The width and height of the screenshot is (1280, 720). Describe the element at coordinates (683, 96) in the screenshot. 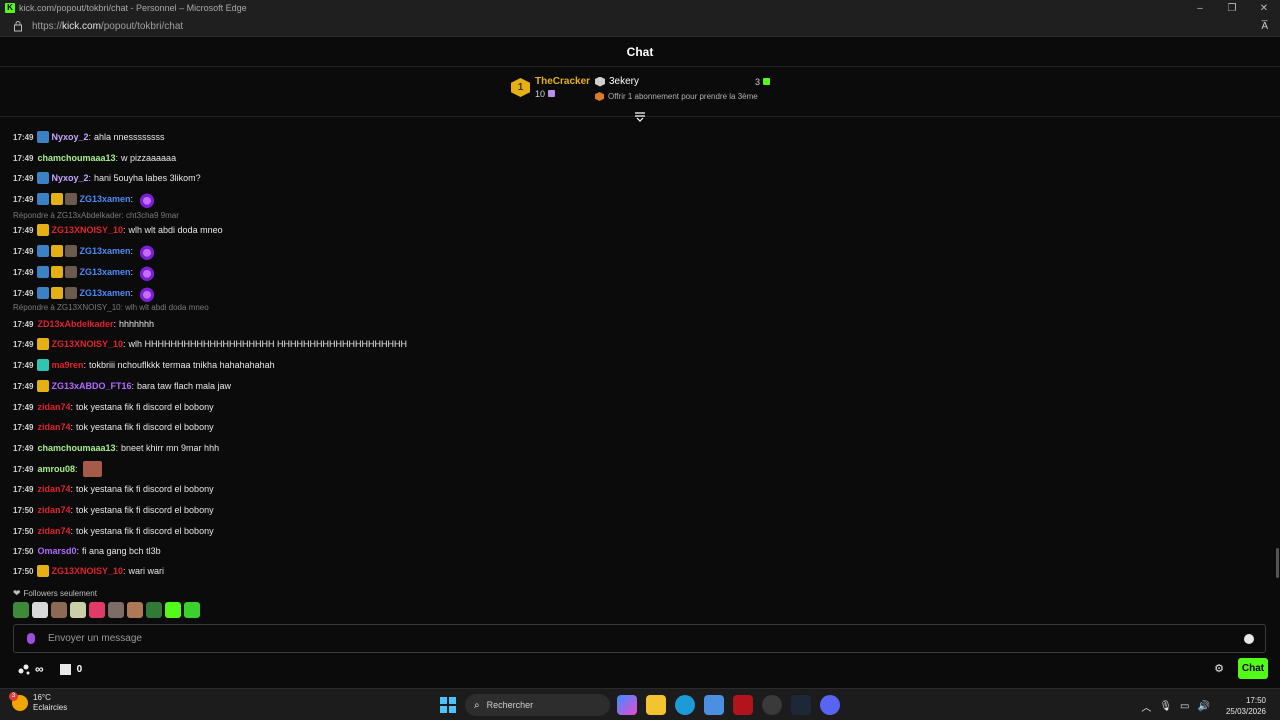

I see `offer-sub-text: Offrir 1 abonnement pour prendre la 3ème` at that location.